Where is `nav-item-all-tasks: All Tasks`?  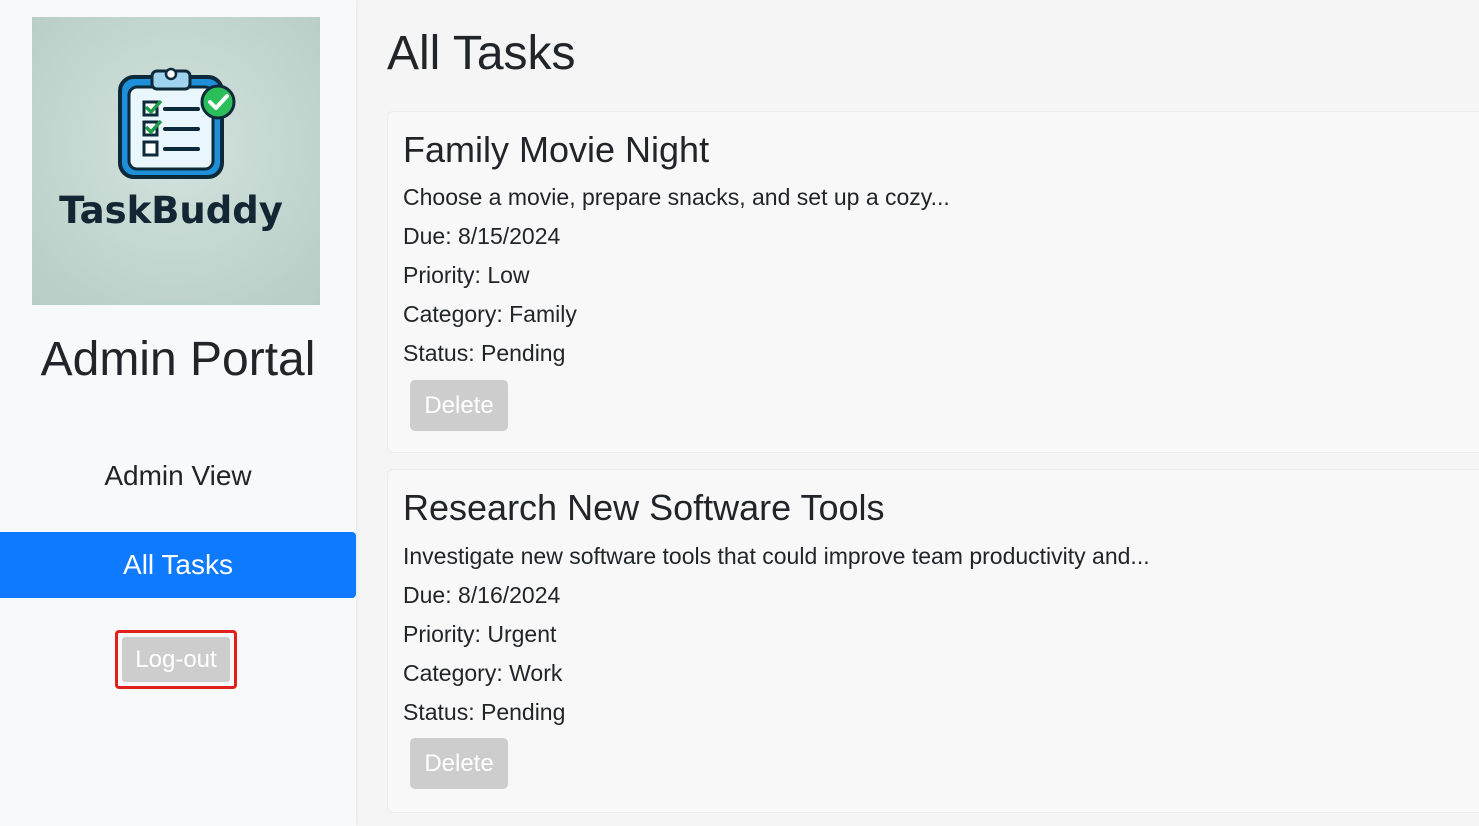 nav-item-all-tasks: All Tasks is located at coordinates (178, 565).